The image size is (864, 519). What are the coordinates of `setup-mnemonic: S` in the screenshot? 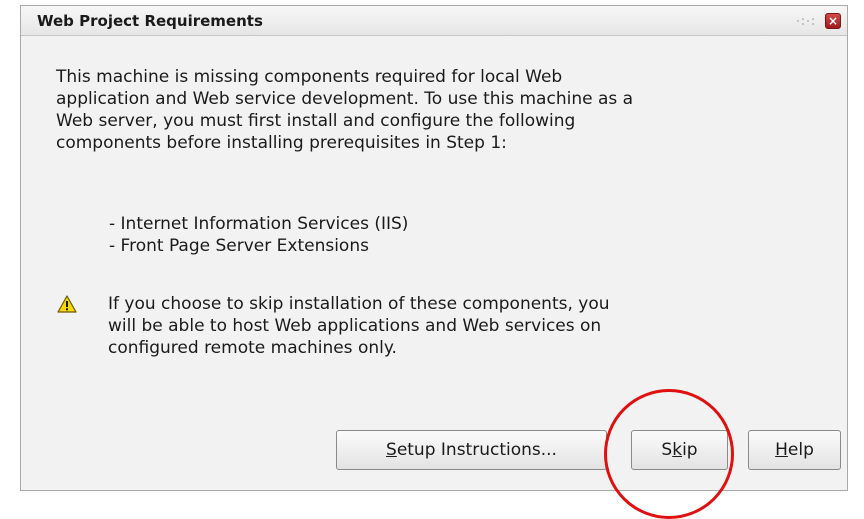 It's located at (391, 450).